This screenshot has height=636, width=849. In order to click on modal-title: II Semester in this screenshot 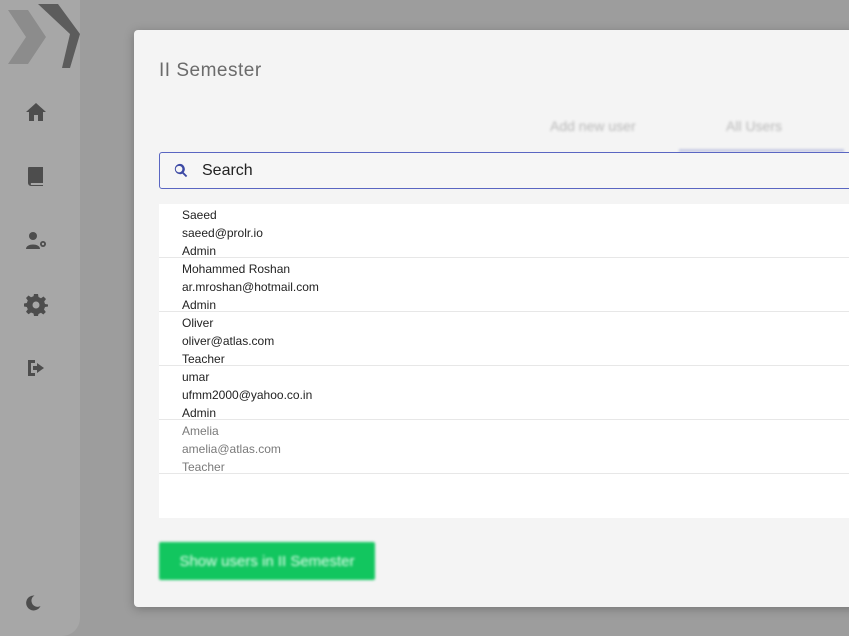, I will do `click(210, 70)`.